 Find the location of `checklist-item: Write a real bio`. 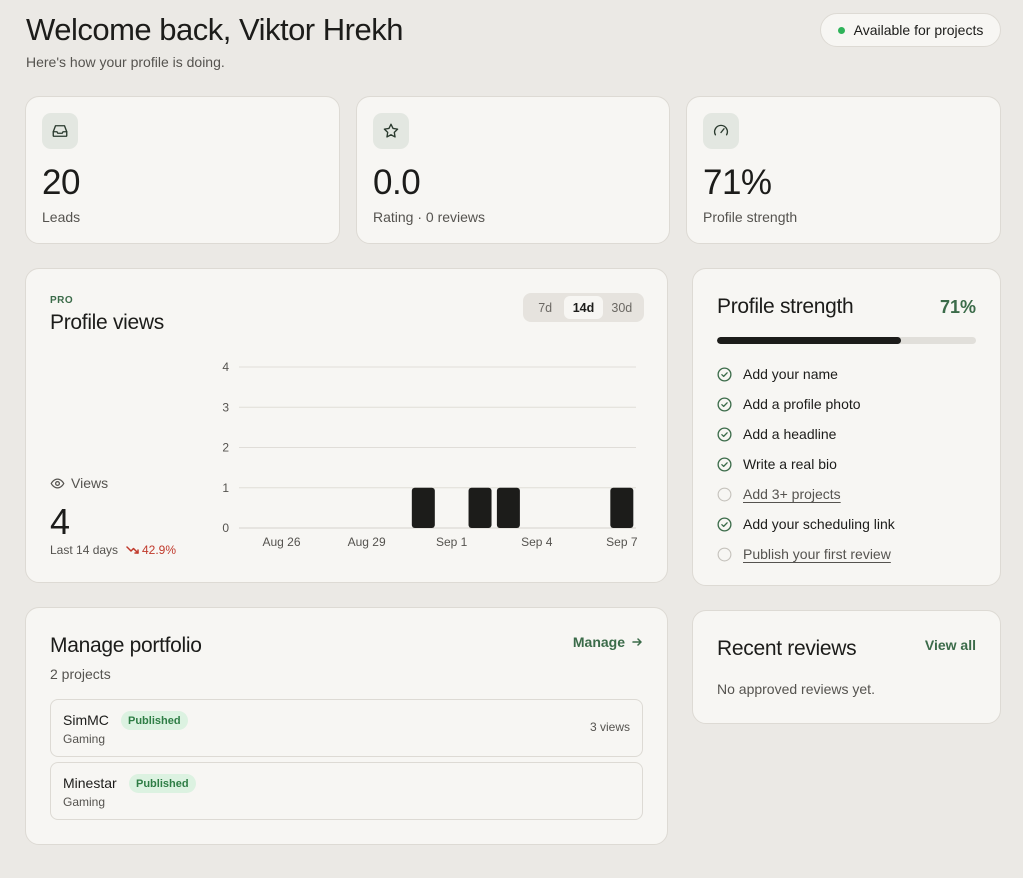

checklist-item: Write a real bio is located at coordinates (806, 464).